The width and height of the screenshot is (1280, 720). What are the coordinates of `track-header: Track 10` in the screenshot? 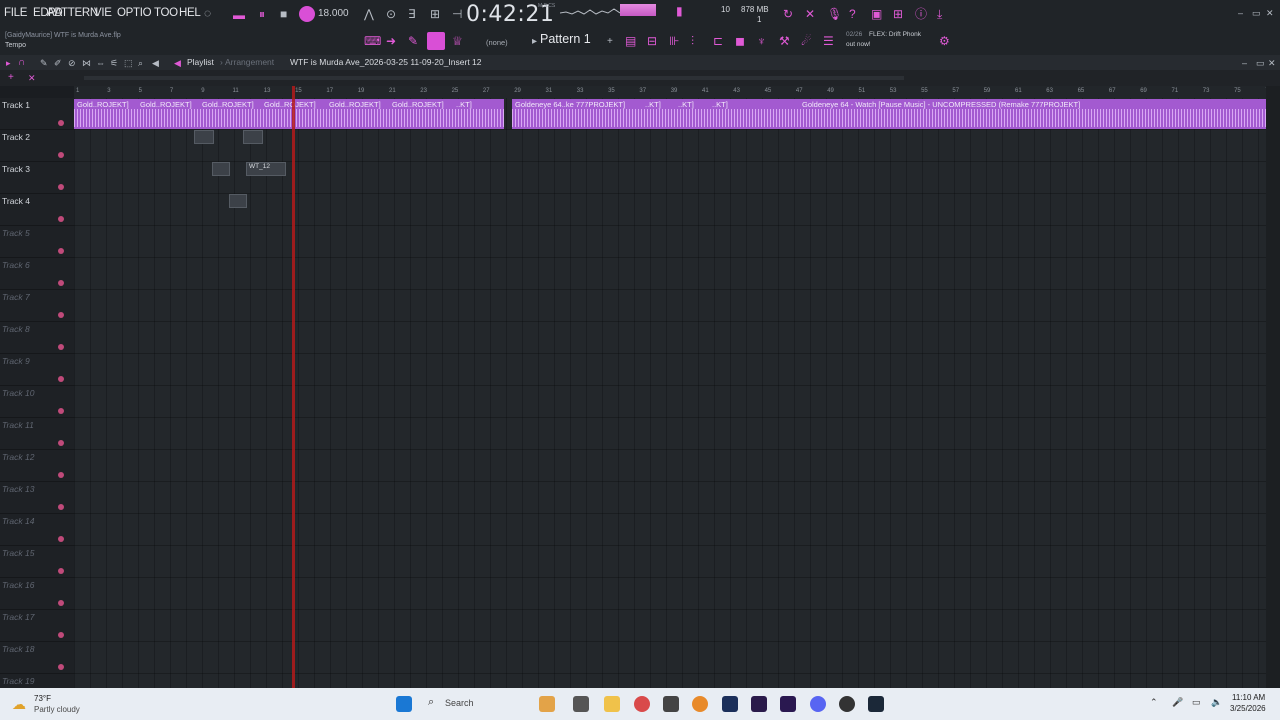 It's located at (37, 402).